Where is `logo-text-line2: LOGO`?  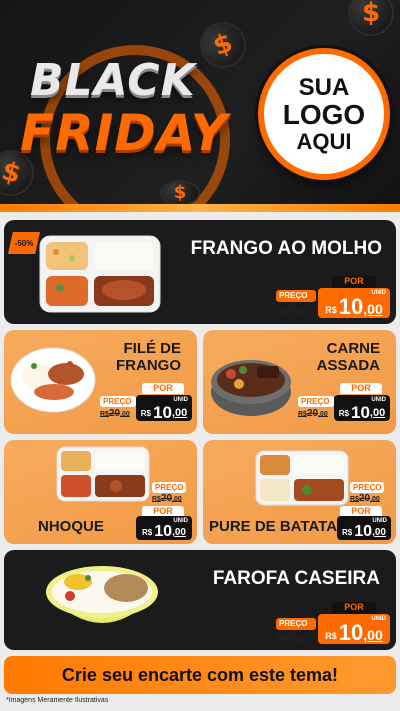 logo-text-line2: LOGO is located at coordinates (324, 115).